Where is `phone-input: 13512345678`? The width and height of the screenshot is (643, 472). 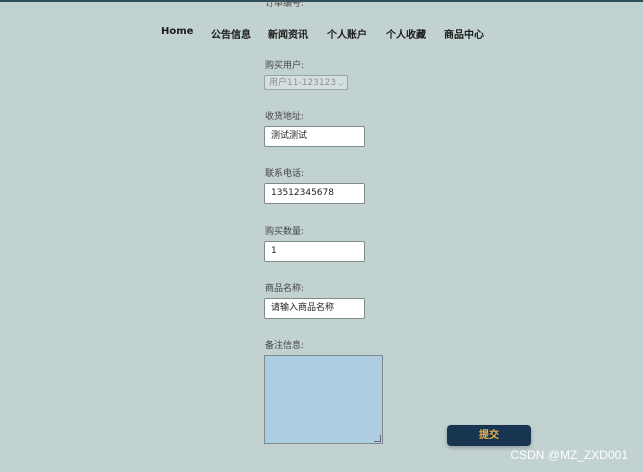
phone-input: 13512345678 is located at coordinates (314, 193).